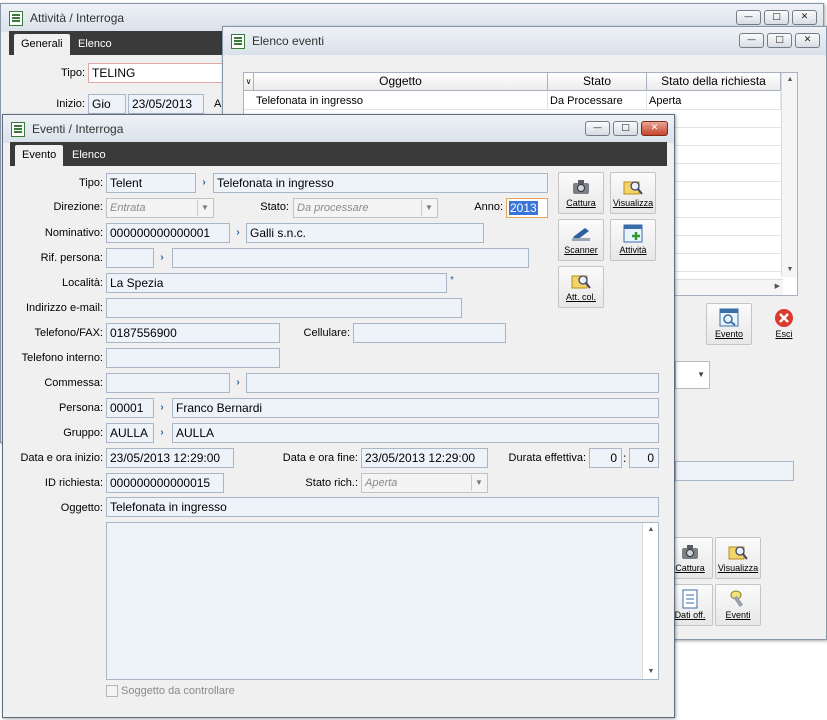 The height and width of the screenshot is (720, 827). Describe the element at coordinates (429, 333) in the screenshot. I see `cellulare-field` at that location.